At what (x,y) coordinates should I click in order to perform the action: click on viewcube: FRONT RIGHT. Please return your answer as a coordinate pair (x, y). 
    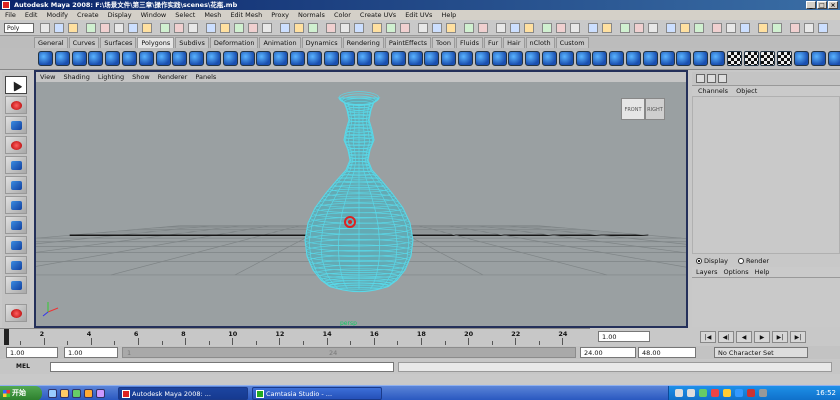
    Looking at the image, I should click on (645, 110).